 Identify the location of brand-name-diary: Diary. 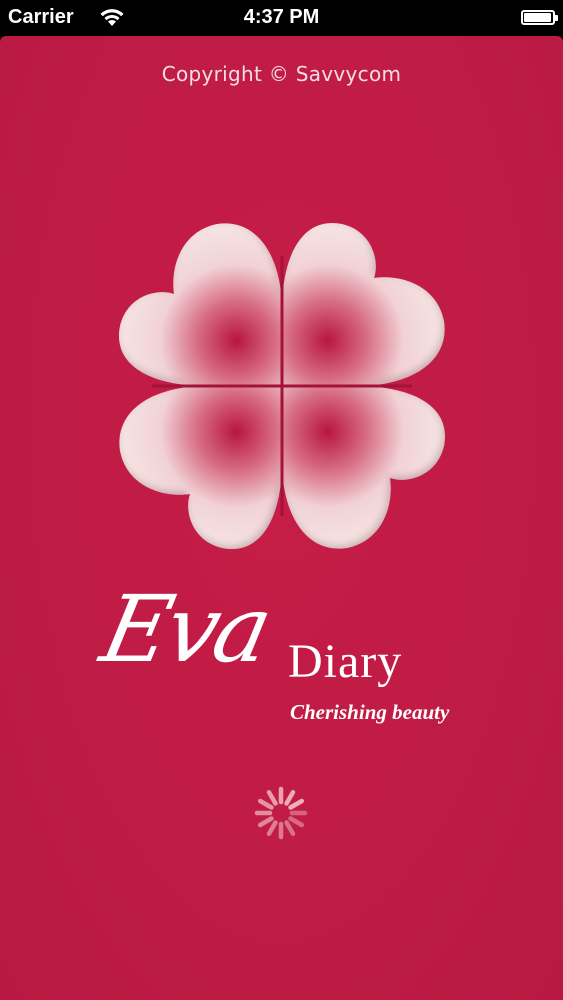
(345, 661).